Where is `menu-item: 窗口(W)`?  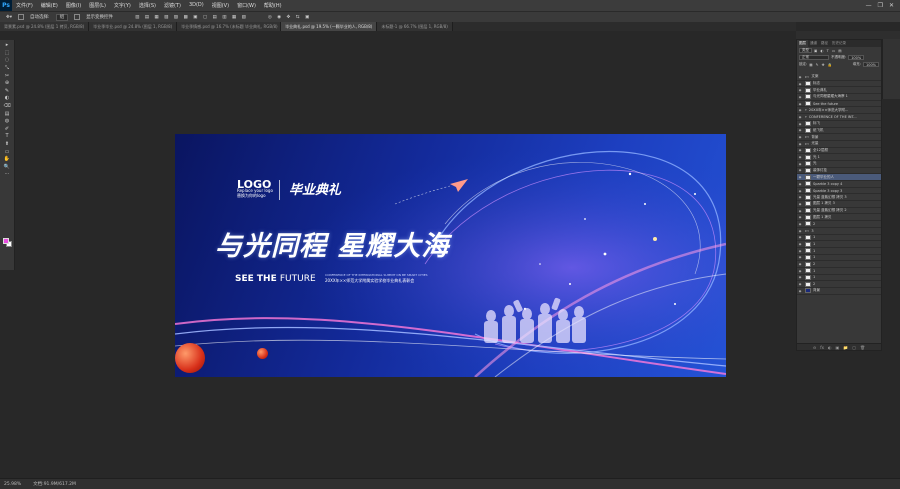 menu-item: 窗口(W) is located at coordinates (246, 5).